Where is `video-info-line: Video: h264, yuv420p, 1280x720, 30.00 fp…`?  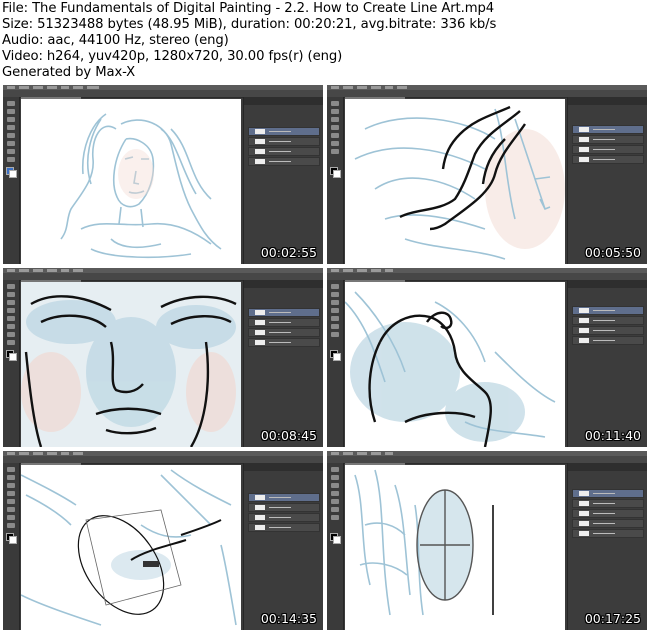 video-info-line: Video: h264, yuv420p, 1280x720, 30.00 fp… is located at coordinates (172, 56).